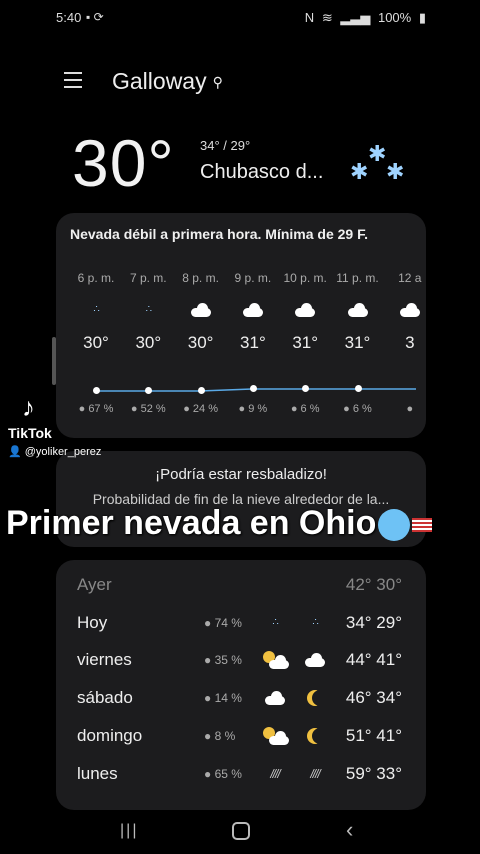 This screenshot has width=480, height=854. What do you see at coordinates (309, 17) in the screenshot?
I see `nfc-icon: N` at bounding box center [309, 17].